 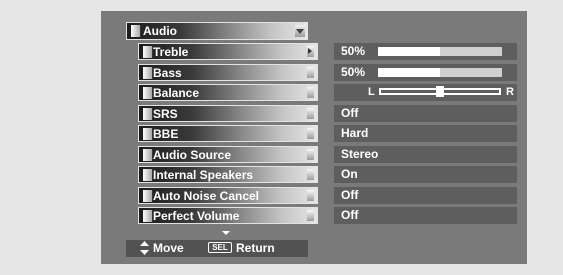 I want to click on value-balance: LR, so click(x=425, y=92).